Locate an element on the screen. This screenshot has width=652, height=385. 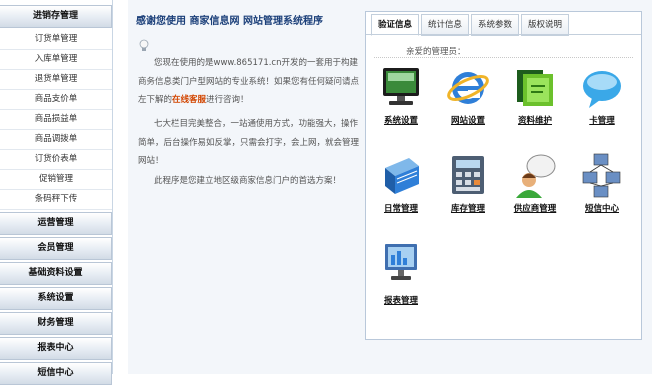
user-bubble-icon is located at coordinates (536, 176).